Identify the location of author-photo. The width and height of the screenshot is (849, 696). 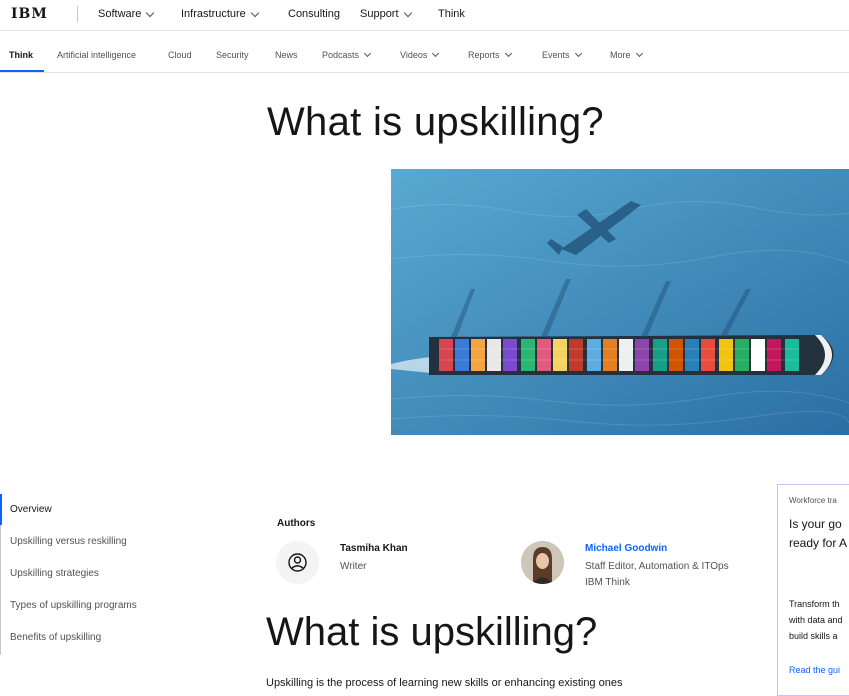
(542, 562).